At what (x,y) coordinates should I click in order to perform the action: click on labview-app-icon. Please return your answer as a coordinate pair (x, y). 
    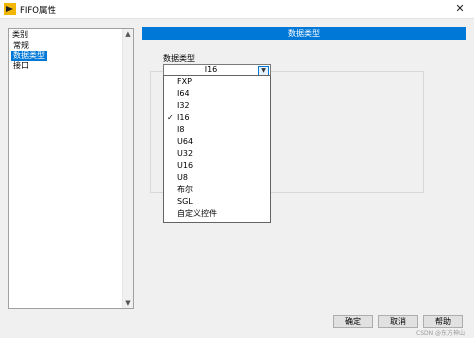
    Looking at the image, I should click on (10, 9).